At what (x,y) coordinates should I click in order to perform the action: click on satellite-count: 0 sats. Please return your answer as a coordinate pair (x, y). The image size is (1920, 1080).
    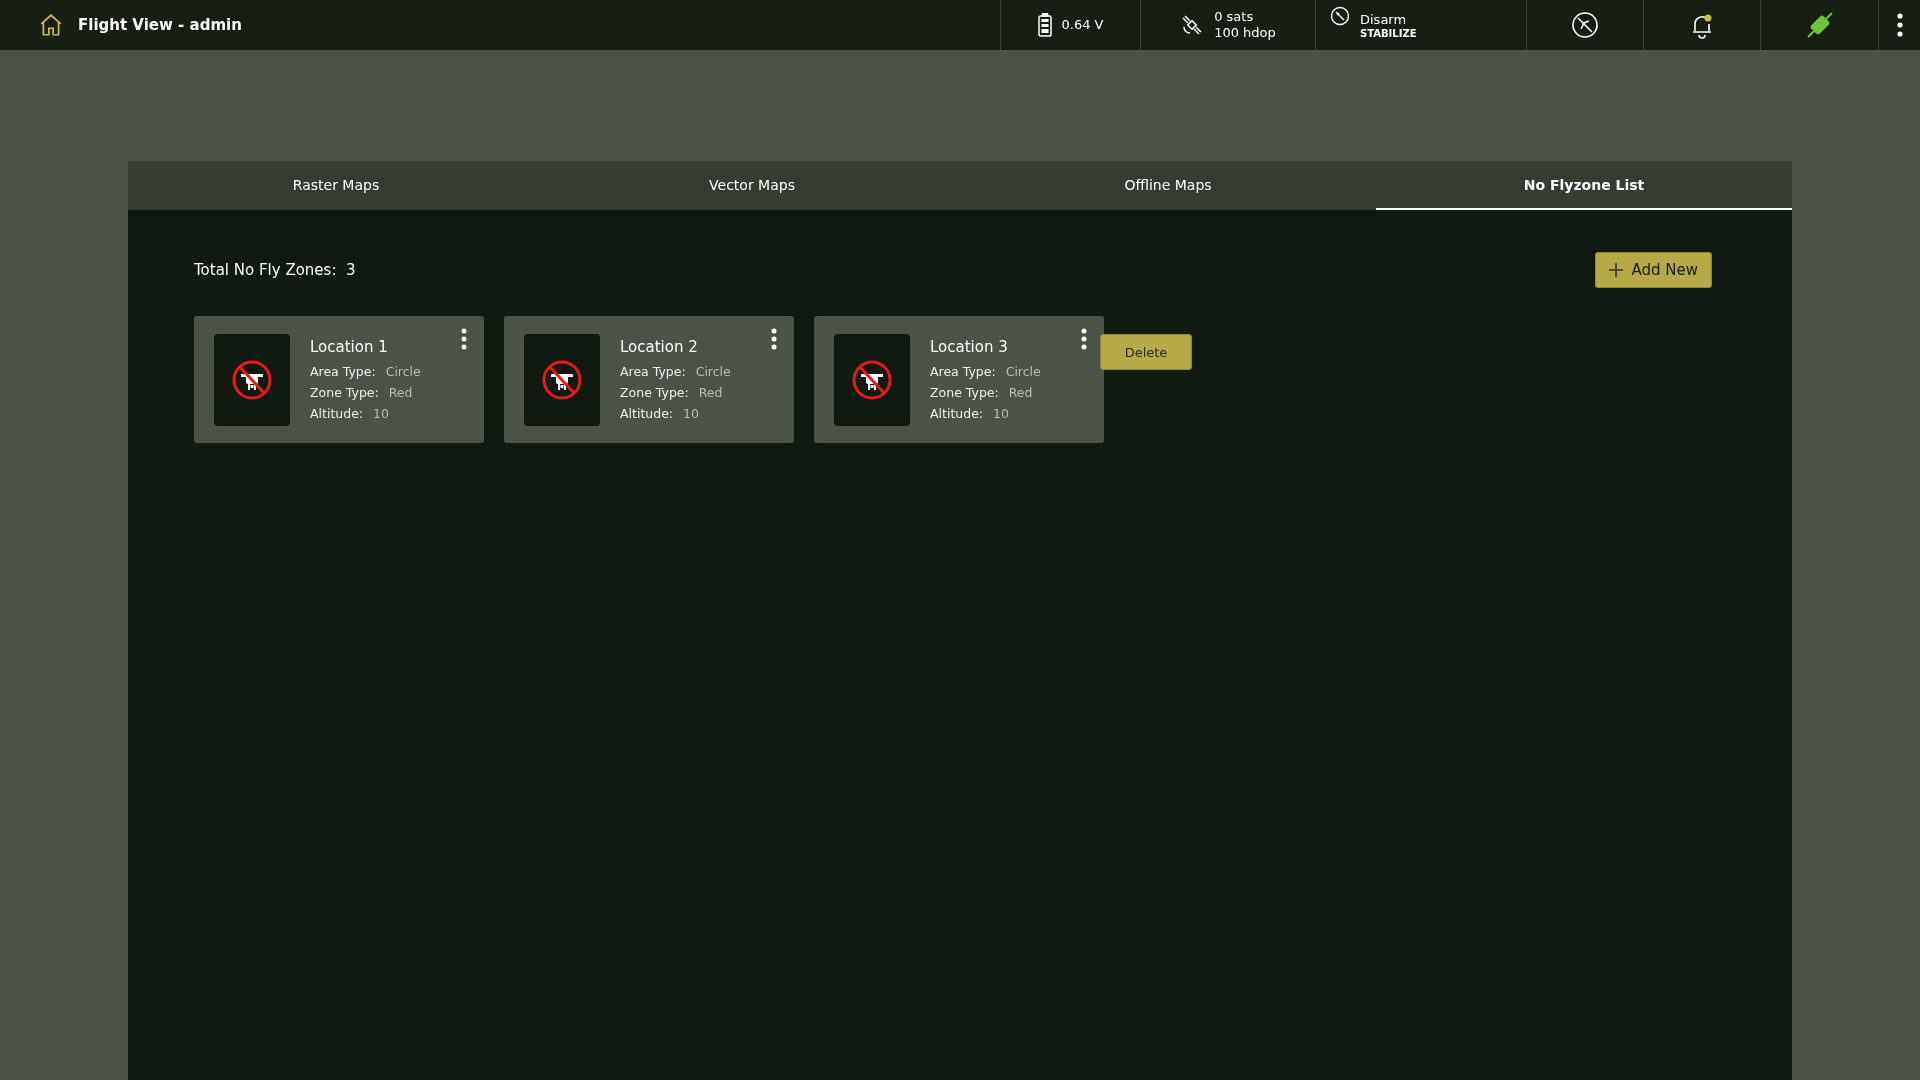
    Looking at the image, I should click on (1234, 17).